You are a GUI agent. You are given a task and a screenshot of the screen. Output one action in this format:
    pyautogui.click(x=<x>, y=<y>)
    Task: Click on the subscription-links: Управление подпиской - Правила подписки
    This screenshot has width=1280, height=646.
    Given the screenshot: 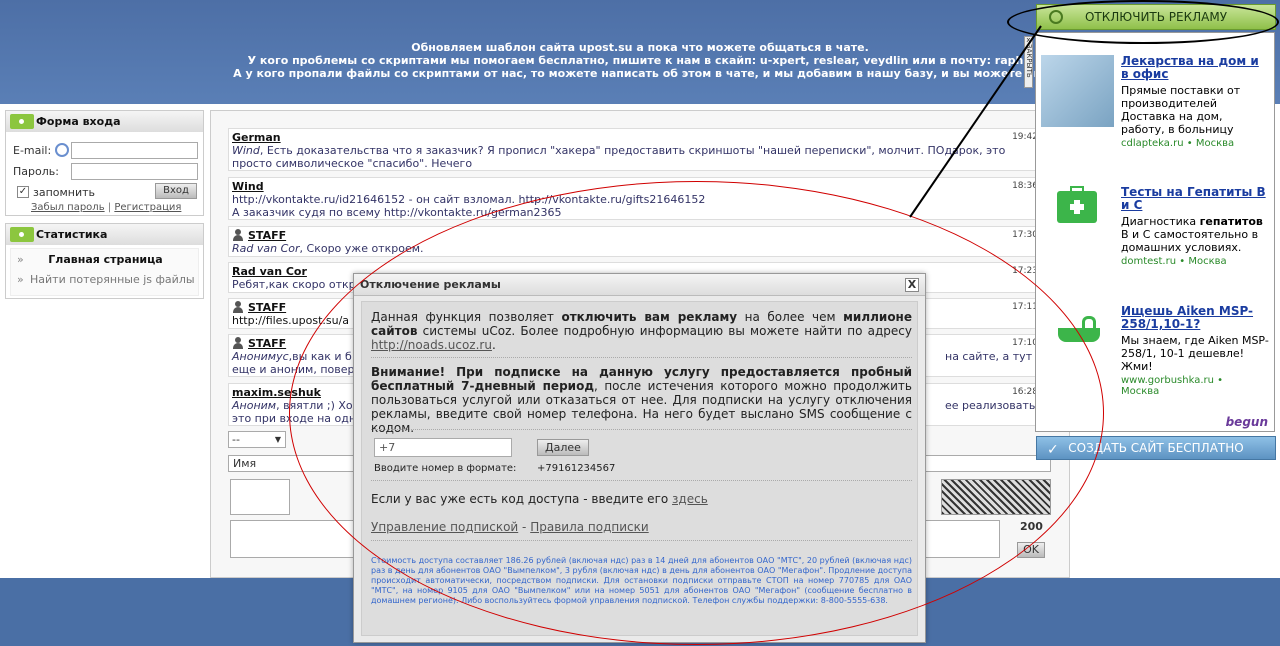 What is the action you would take?
    pyautogui.click(x=510, y=527)
    